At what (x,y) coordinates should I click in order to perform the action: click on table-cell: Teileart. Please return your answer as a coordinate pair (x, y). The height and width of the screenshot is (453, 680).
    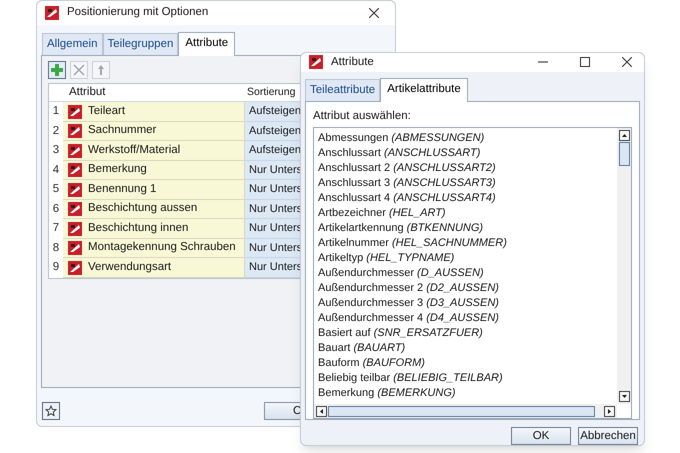
    Looking at the image, I should click on (154, 112).